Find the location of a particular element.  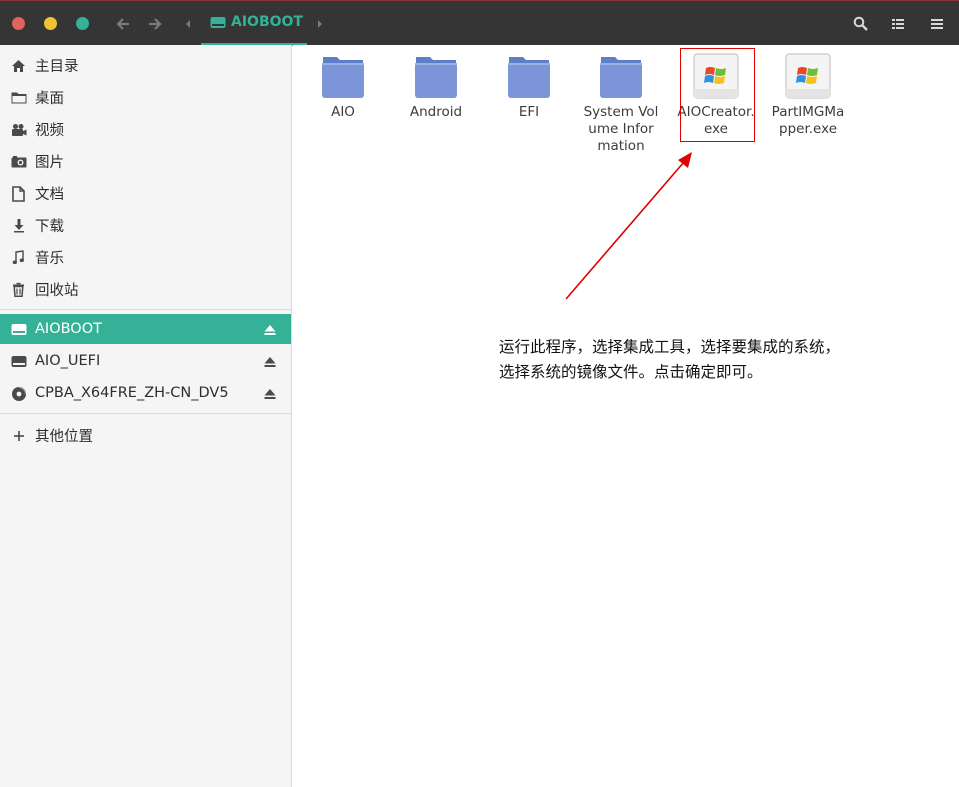

sidebar-item-cpba-disc: CPBA_X64FRE_ZH-CN_DV5 is located at coordinates (145, 393).